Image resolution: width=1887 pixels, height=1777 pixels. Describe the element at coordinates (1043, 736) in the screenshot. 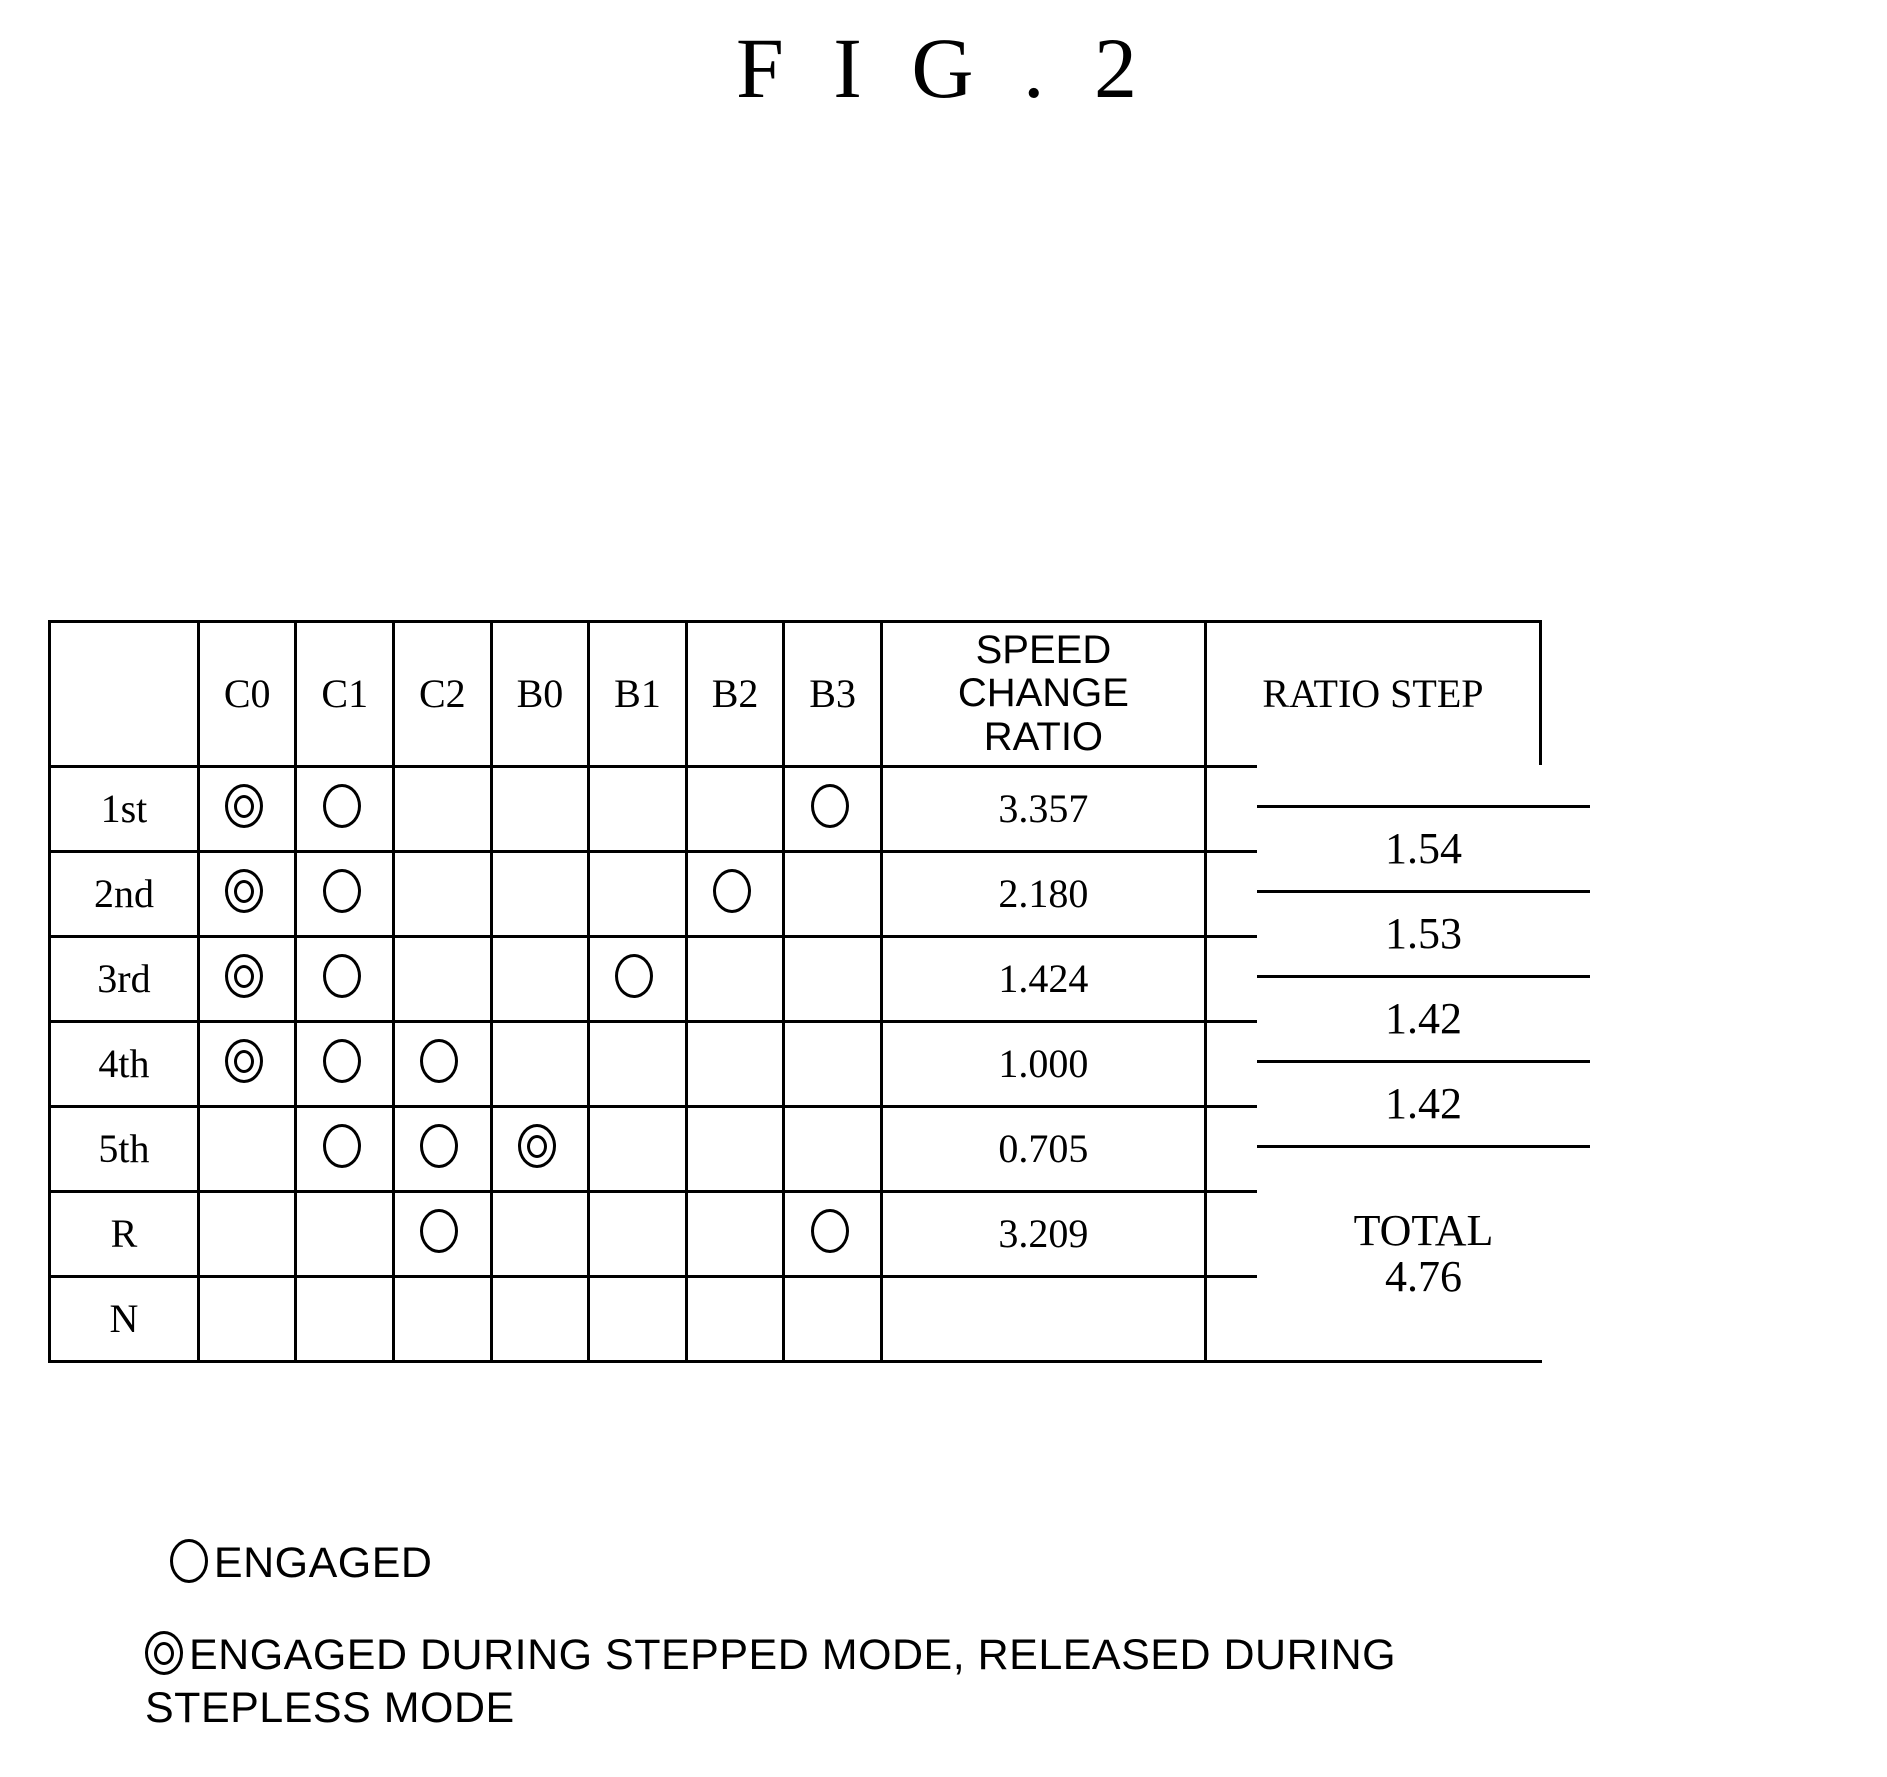

I see `header-line: RATIO` at that location.